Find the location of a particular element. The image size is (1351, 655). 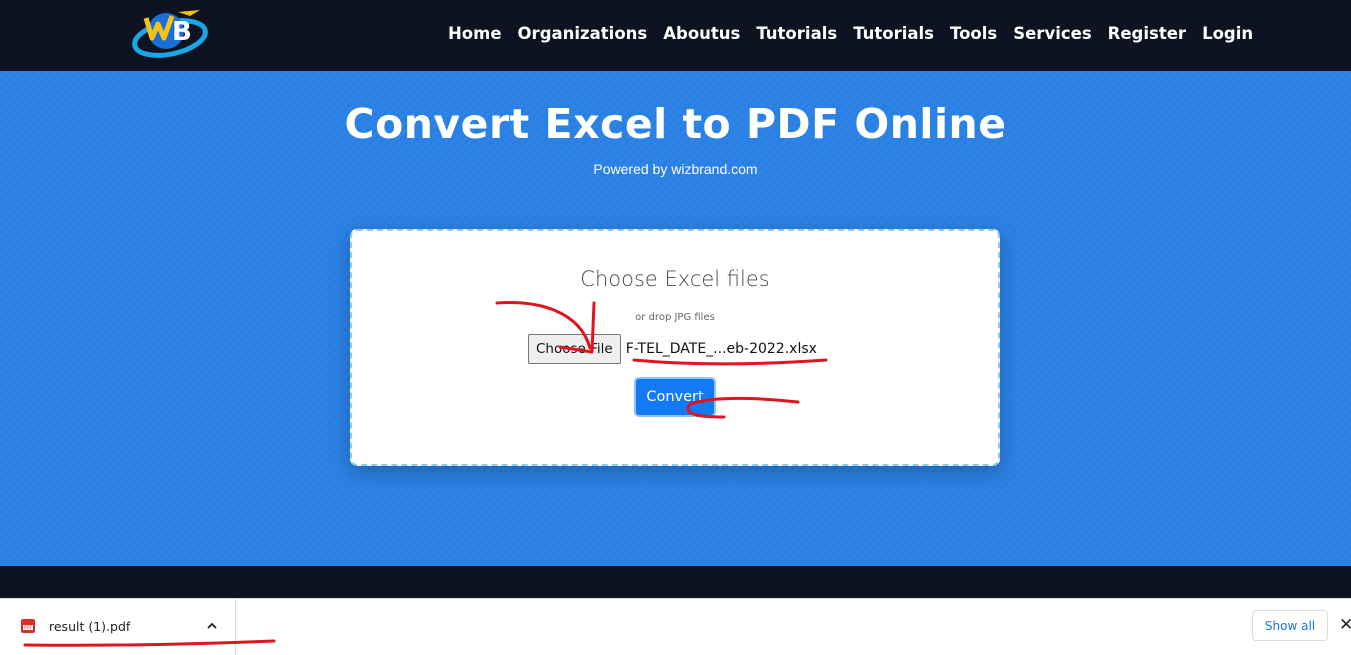

site-logo: B is located at coordinates (170, 35).